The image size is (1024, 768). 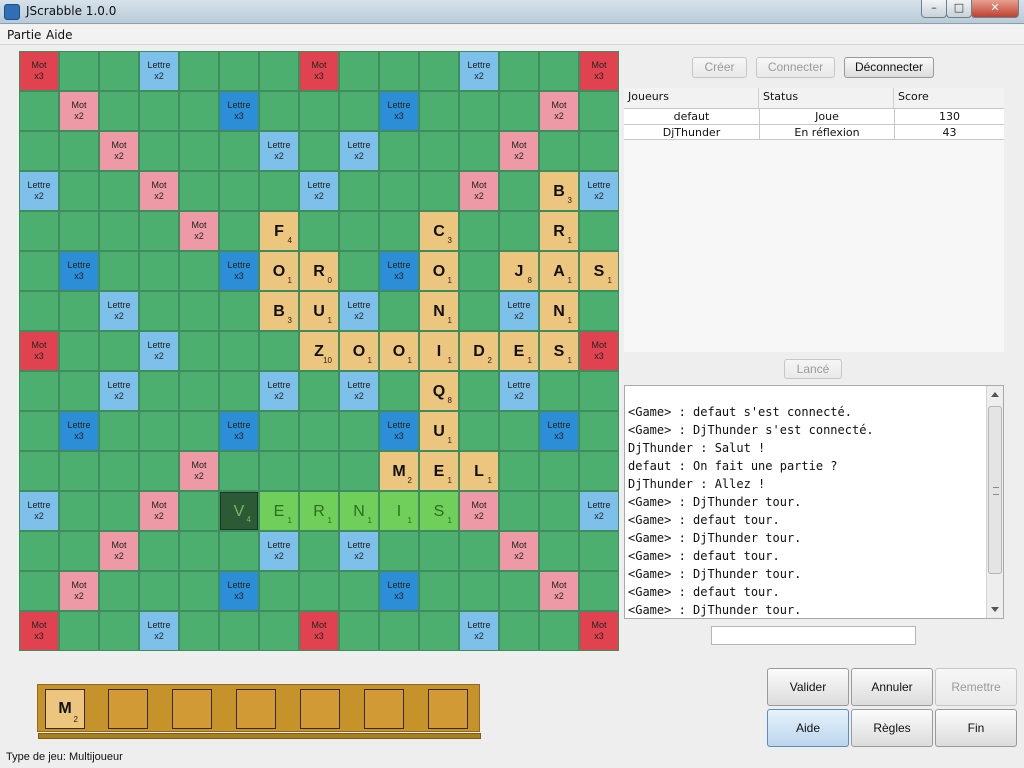 I want to click on rules-button: Règles, so click(x=892, y=728).